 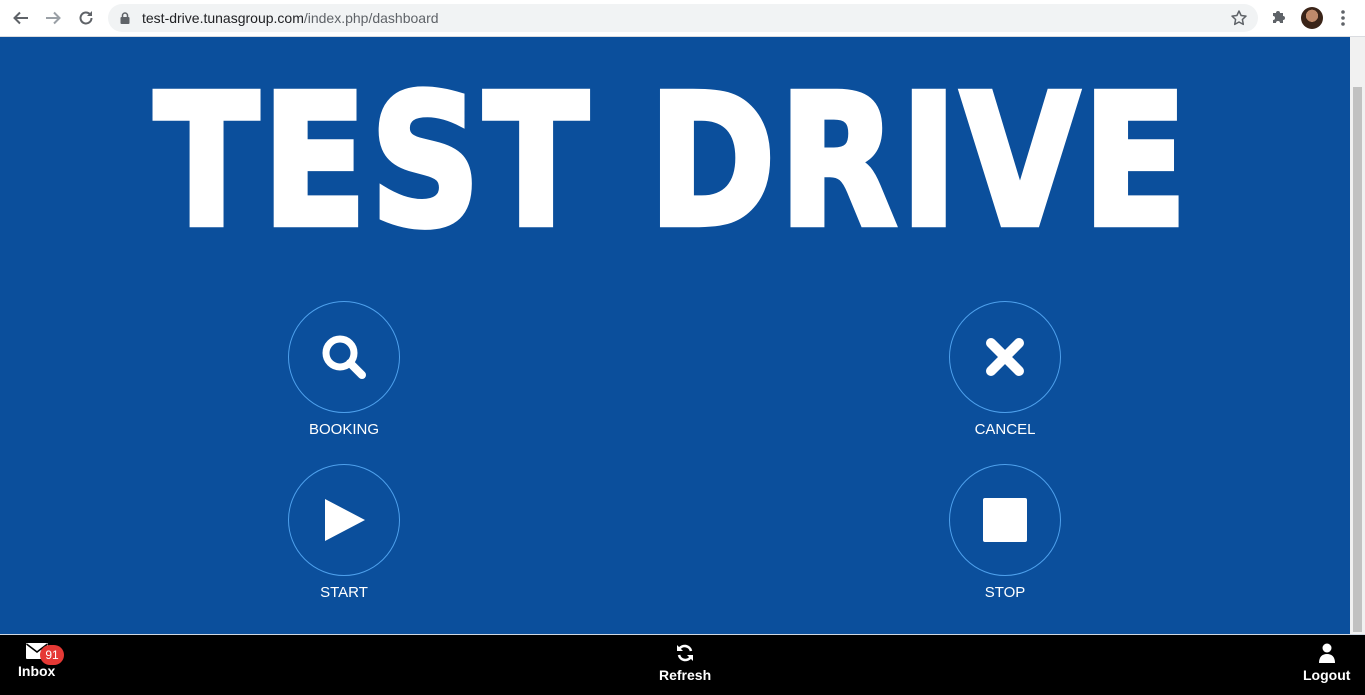 I want to click on page-scrollbar, so click(x=1357, y=335).